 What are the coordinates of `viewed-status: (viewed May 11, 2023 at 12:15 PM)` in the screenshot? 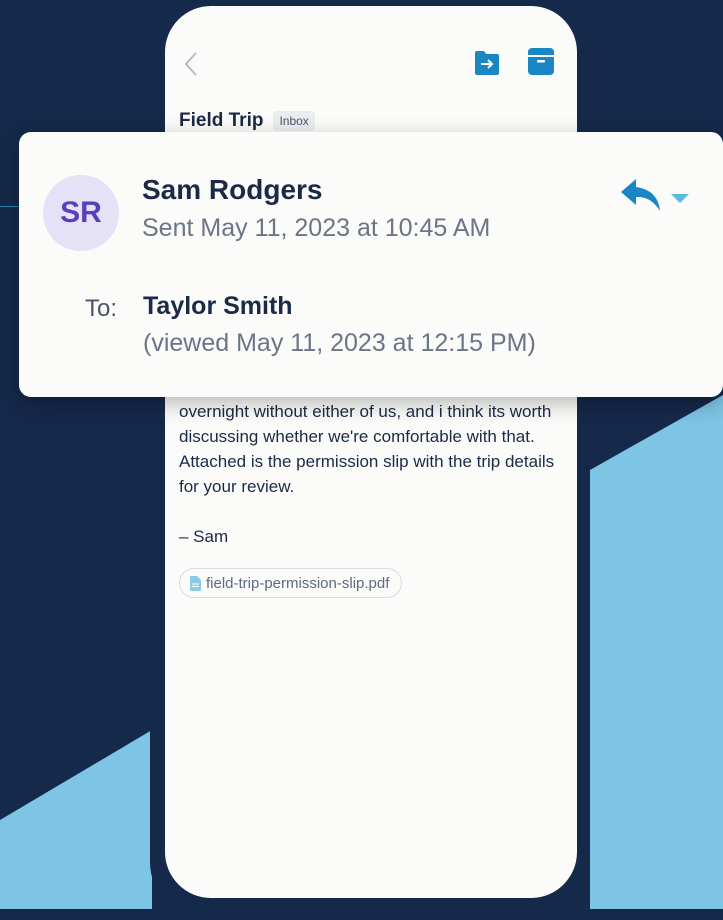 It's located at (339, 343).